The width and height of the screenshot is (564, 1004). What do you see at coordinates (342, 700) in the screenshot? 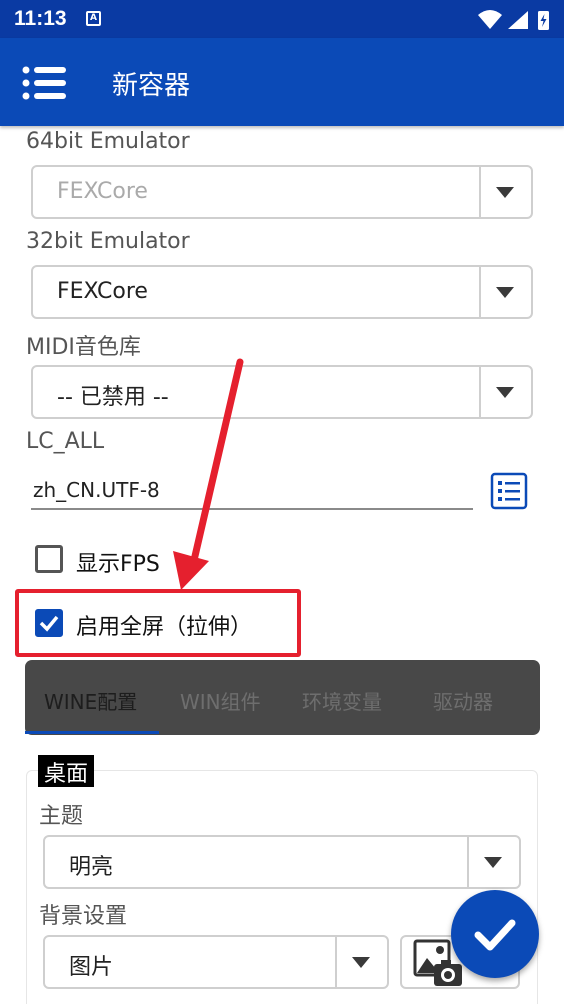
I see `tab-env-vars: 环境变量` at bounding box center [342, 700].